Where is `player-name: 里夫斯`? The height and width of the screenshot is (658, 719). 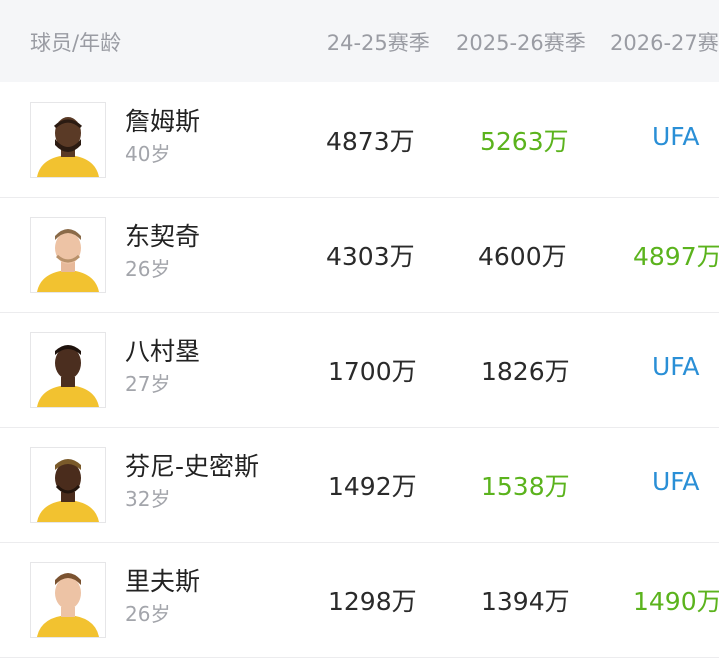
player-name: 里夫斯 is located at coordinates (163, 581).